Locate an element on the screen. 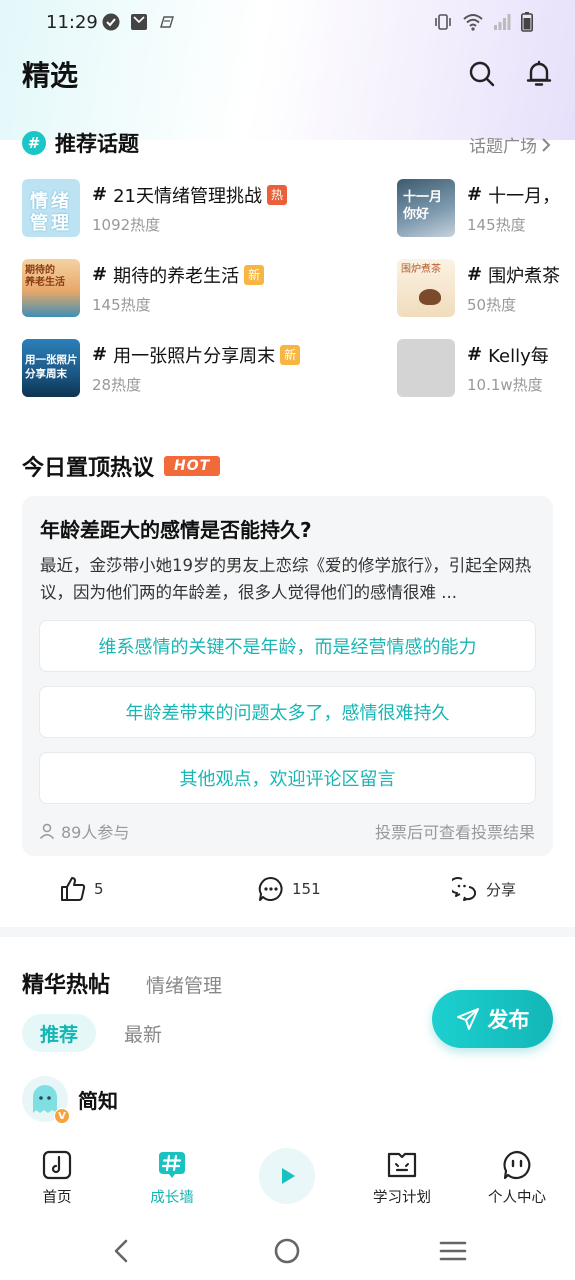 The height and width of the screenshot is (1280, 575). topic-heat: 50热度 is located at coordinates (492, 304).